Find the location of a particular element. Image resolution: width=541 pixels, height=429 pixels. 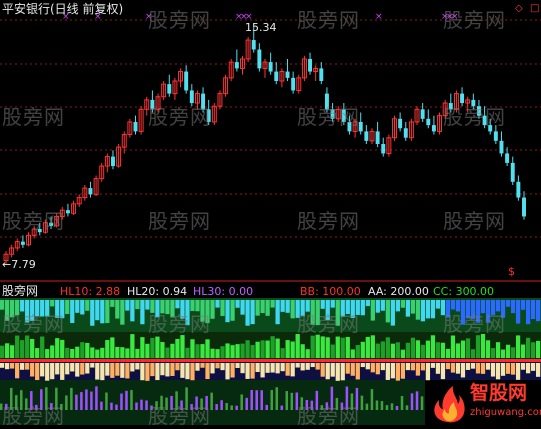

indicator-bb: BB: 100.00 is located at coordinates (330, 291).